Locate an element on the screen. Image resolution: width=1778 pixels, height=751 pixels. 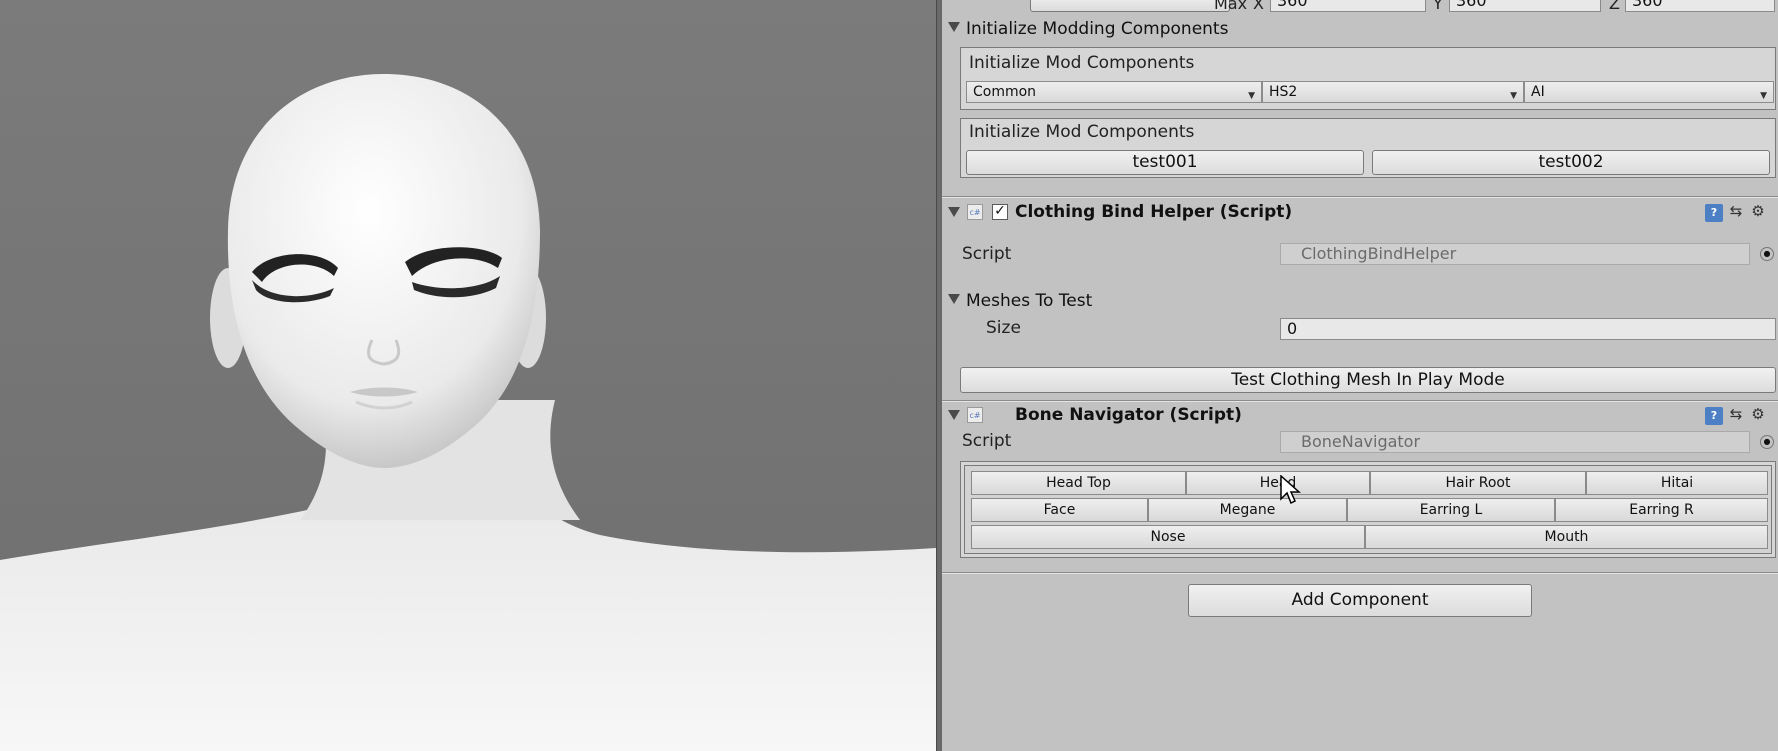
truncated-button is located at coordinates (1130, 6).